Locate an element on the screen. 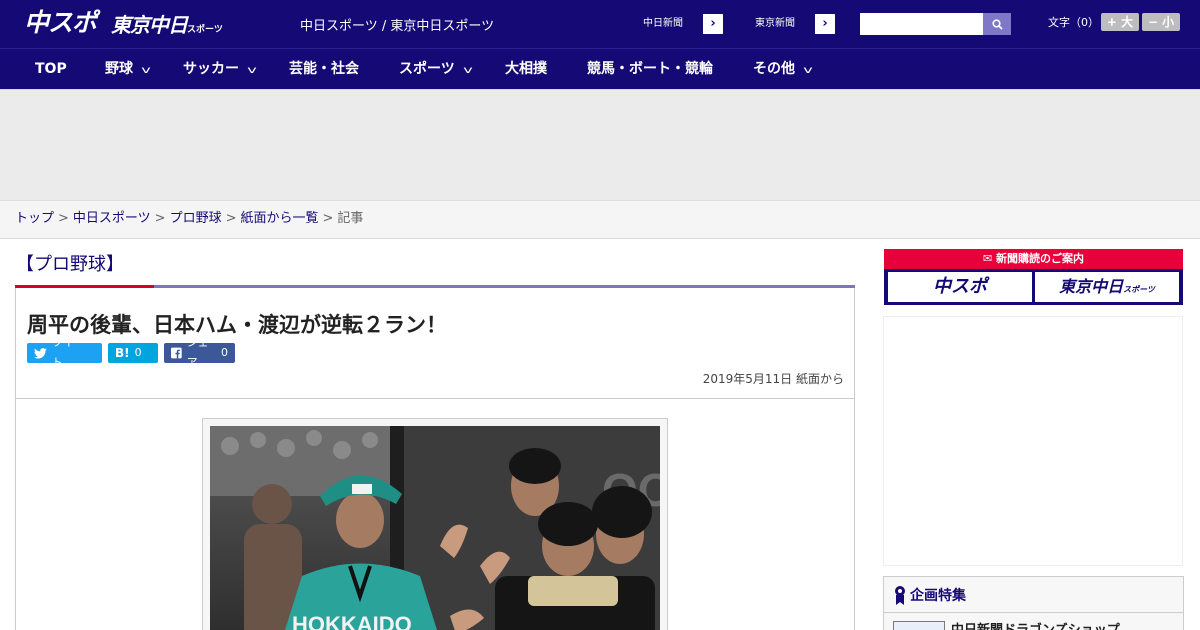 This screenshot has height=630, width=1200. breadcrumb-chunichi-sports: 中日スポーツ is located at coordinates (112, 218).